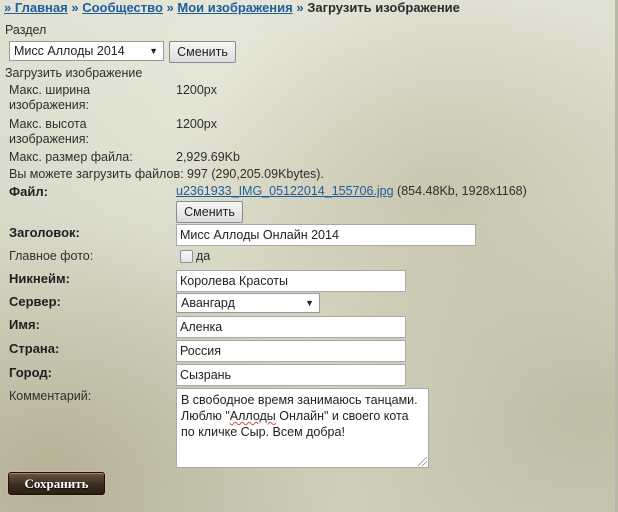  I want to click on nickname-label: Никнейм:, so click(39, 278).